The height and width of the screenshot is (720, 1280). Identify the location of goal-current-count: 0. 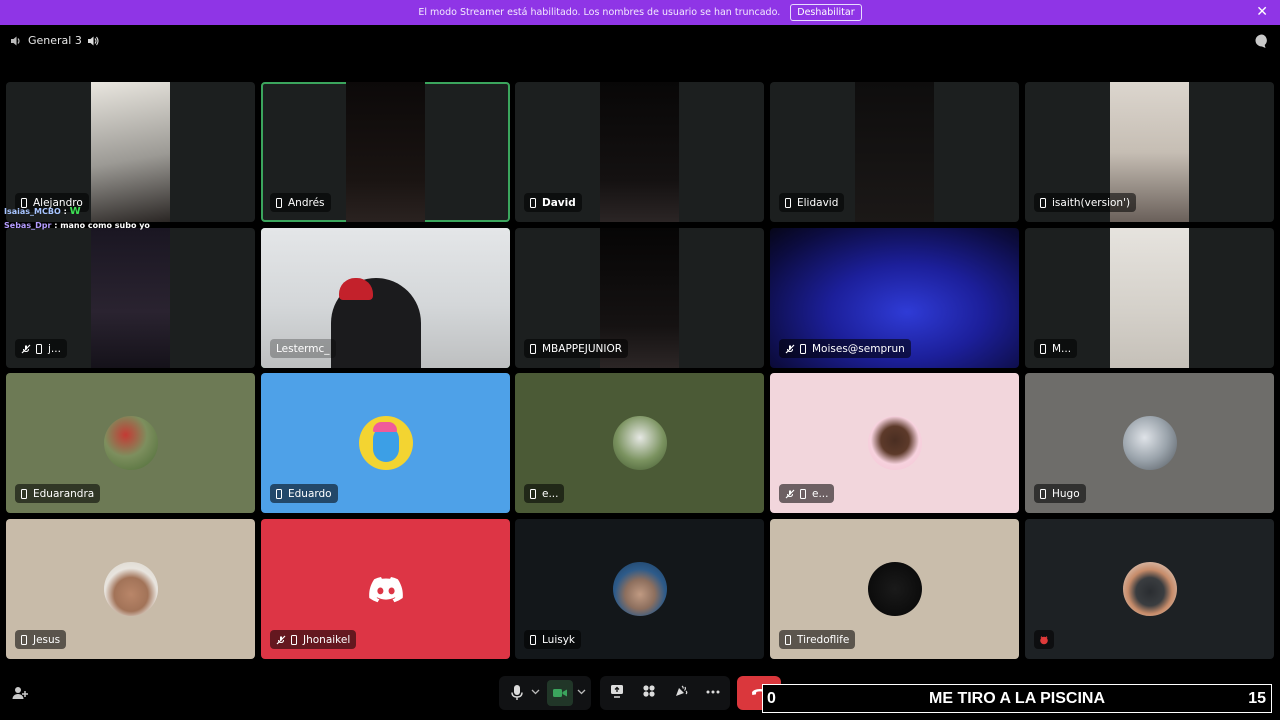
(771, 698).